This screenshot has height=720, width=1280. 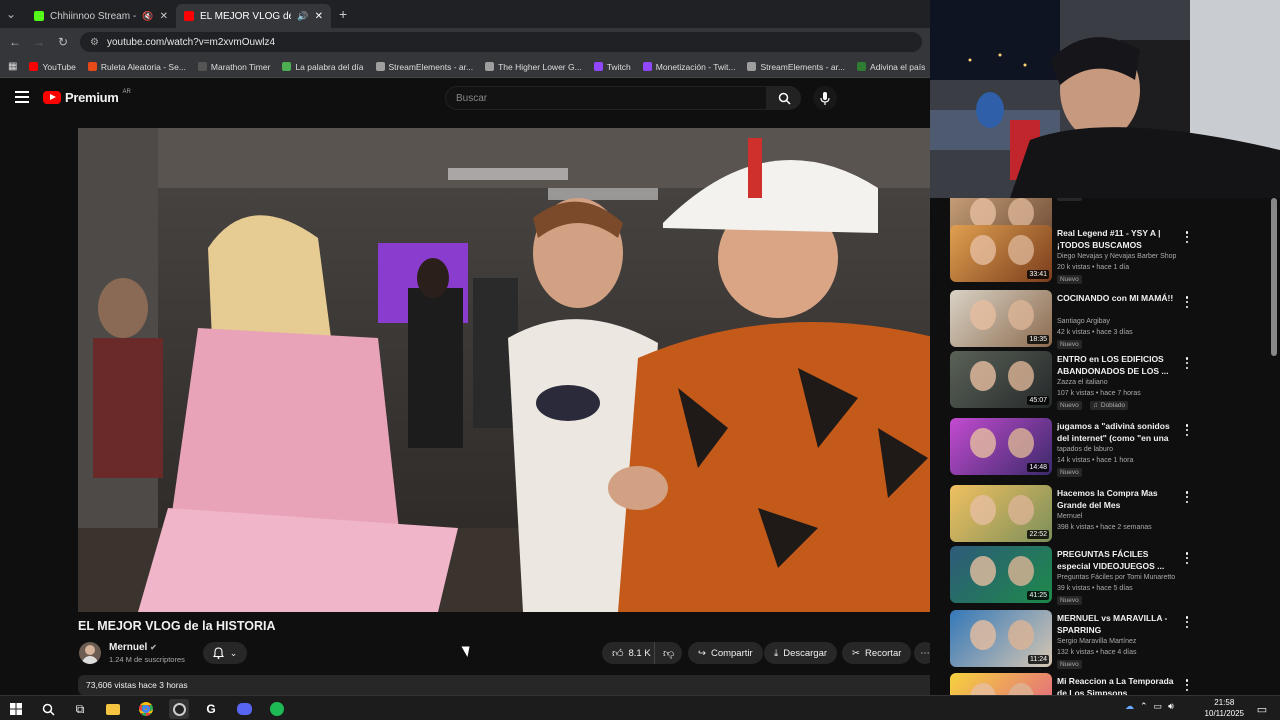 What do you see at coordinates (1082, 382) in the screenshot?
I see `recommended-channel: Zazza el italiano` at bounding box center [1082, 382].